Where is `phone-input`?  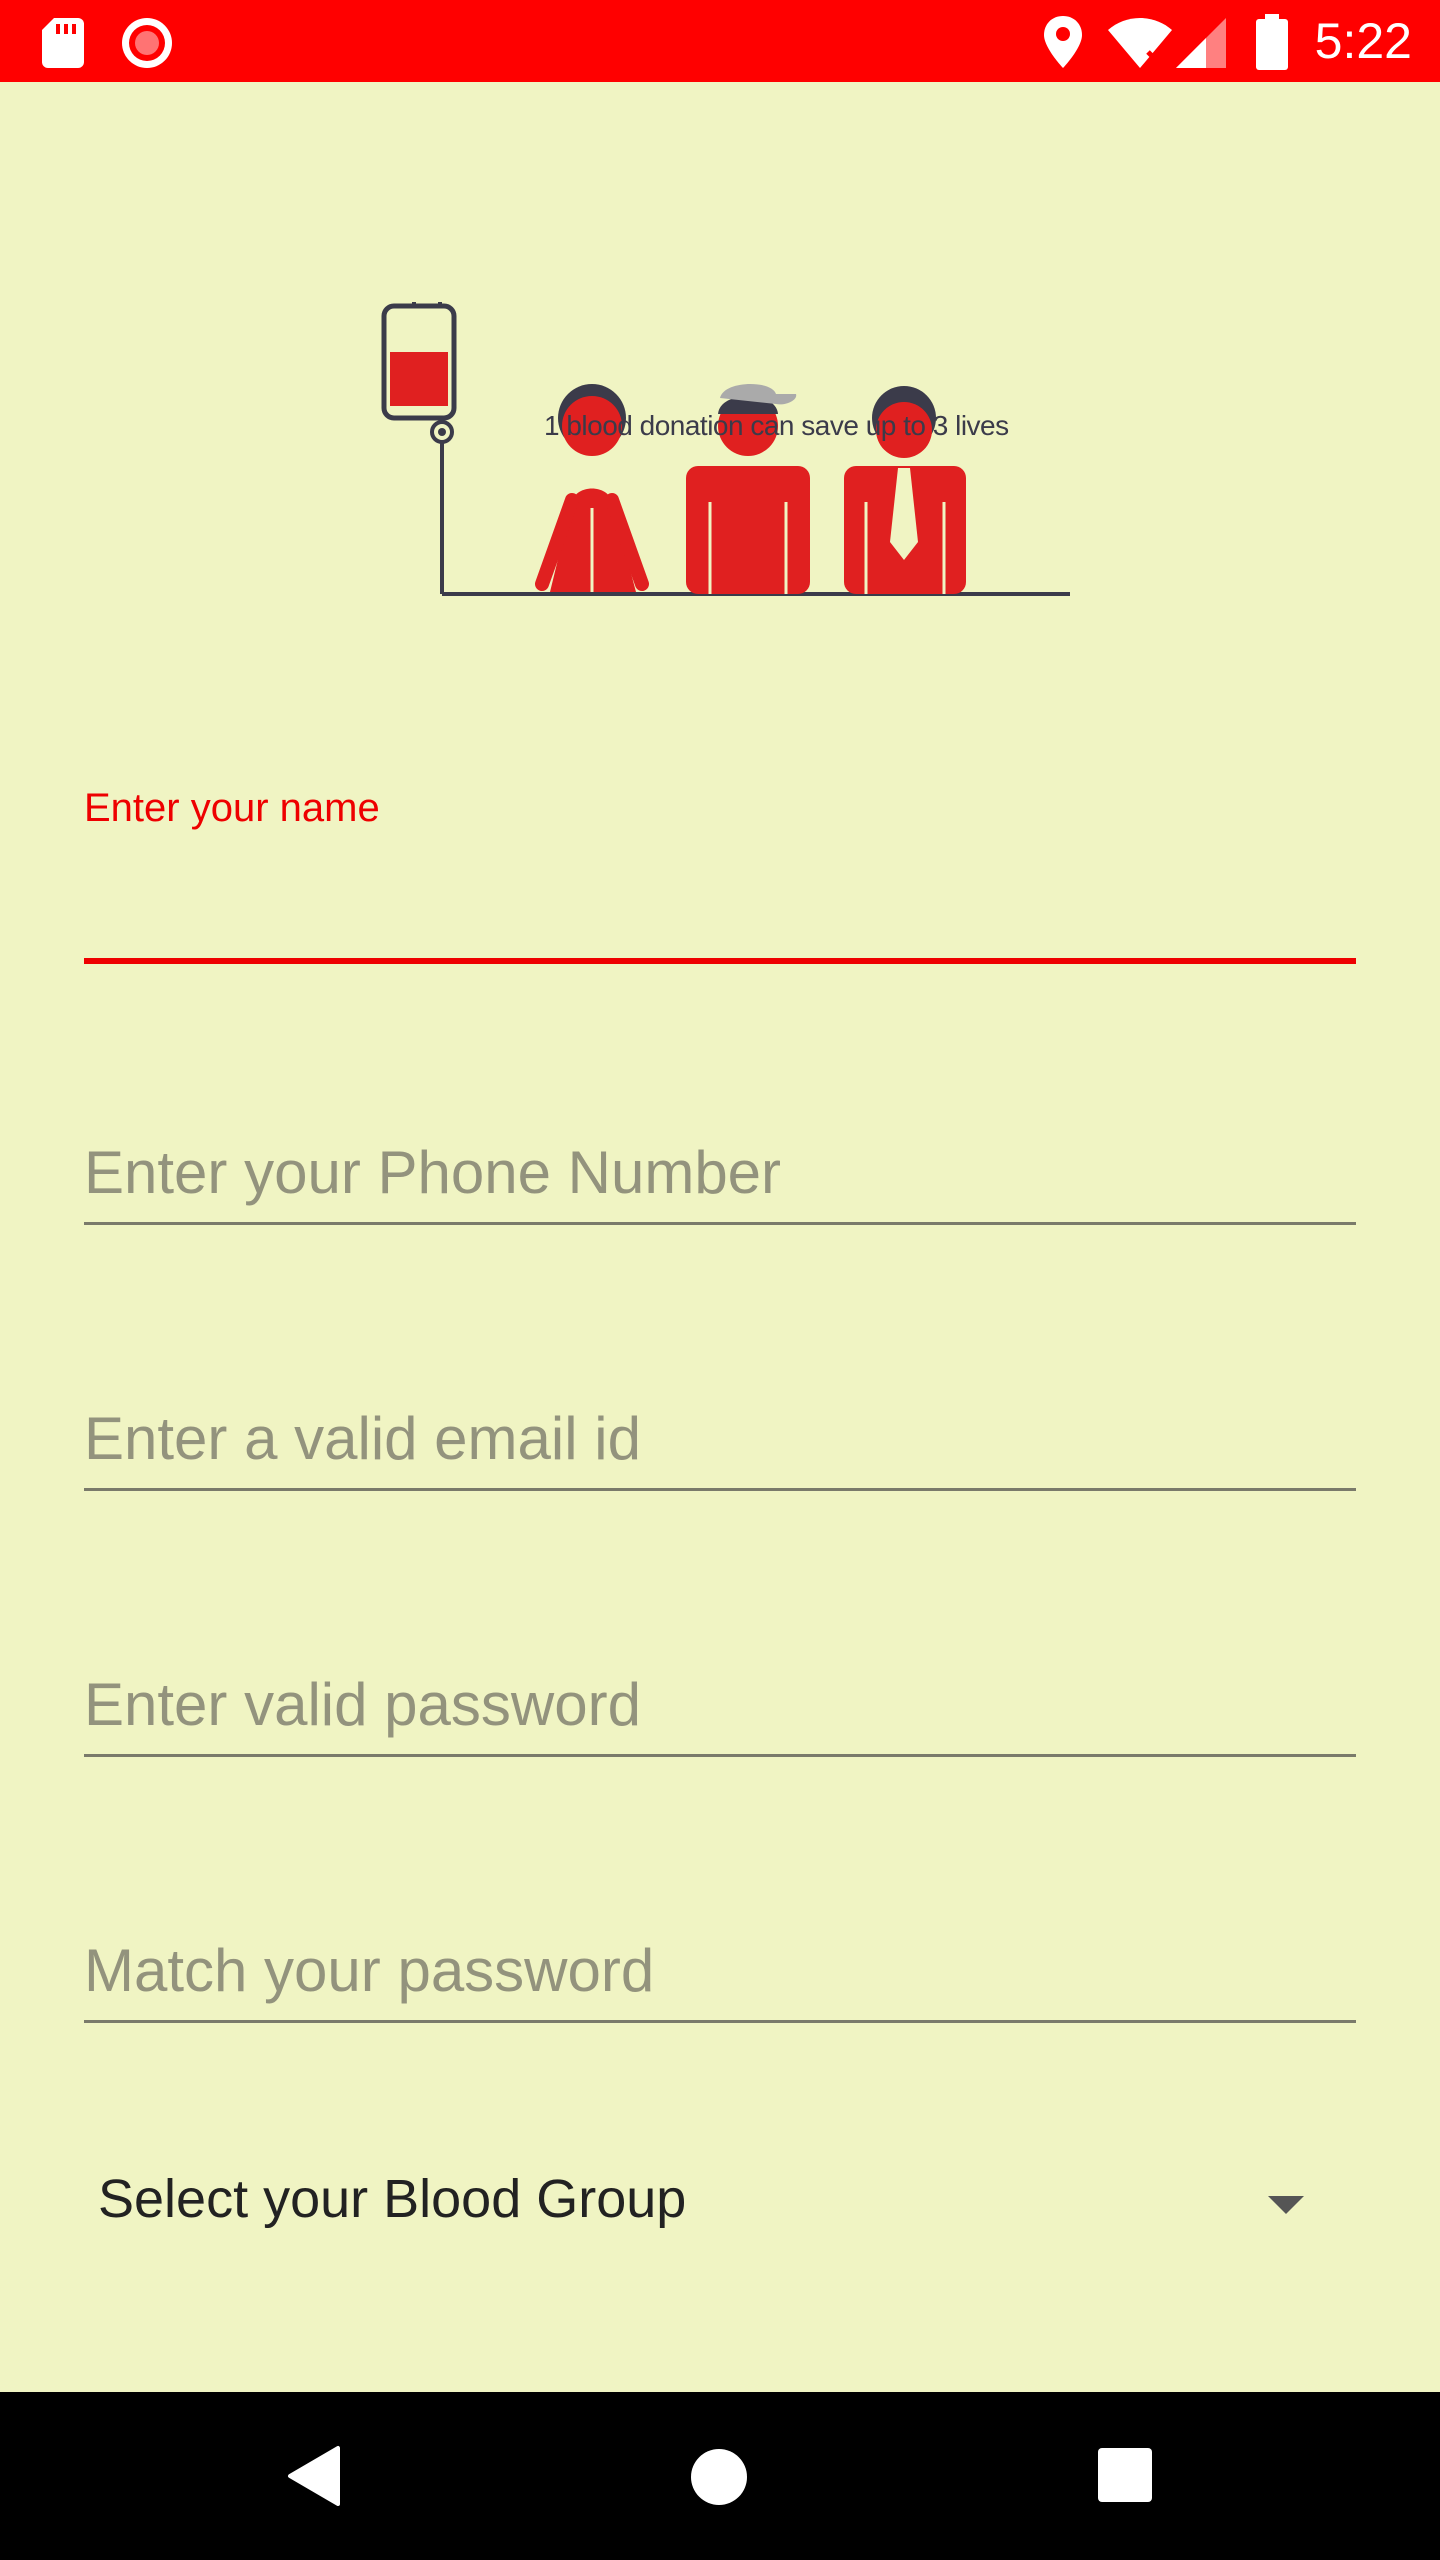 phone-input is located at coordinates (720, 1172).